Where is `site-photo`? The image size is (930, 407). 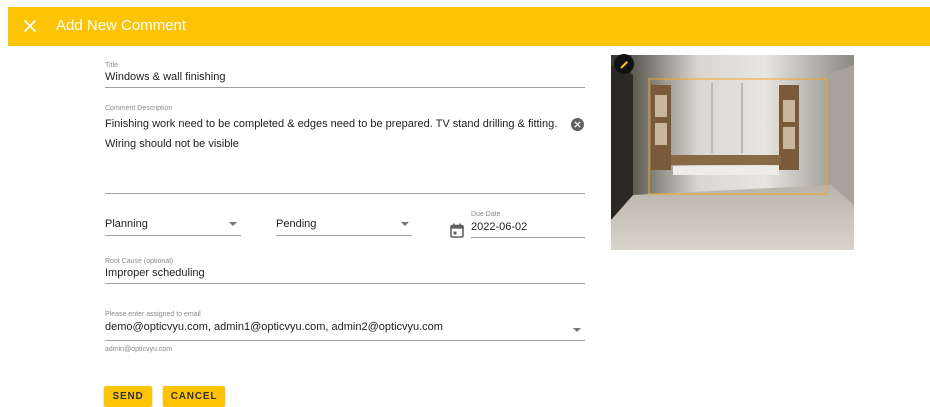 site-photo is located at coordinates (732, 152).